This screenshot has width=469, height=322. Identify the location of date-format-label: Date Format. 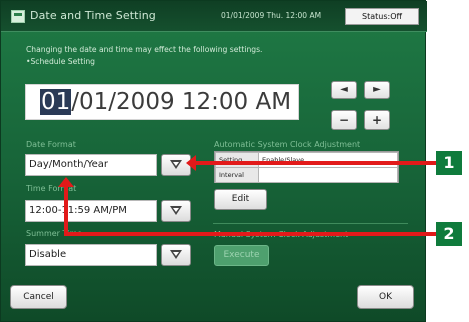
(51, 144).